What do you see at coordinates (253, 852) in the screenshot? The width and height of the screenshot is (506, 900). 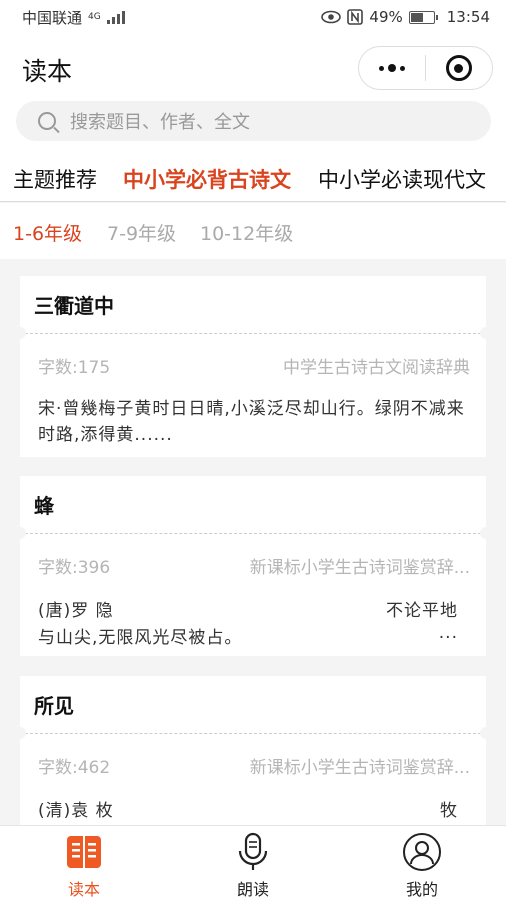 I see `microphone-icon` at bounding box center [253, 852].